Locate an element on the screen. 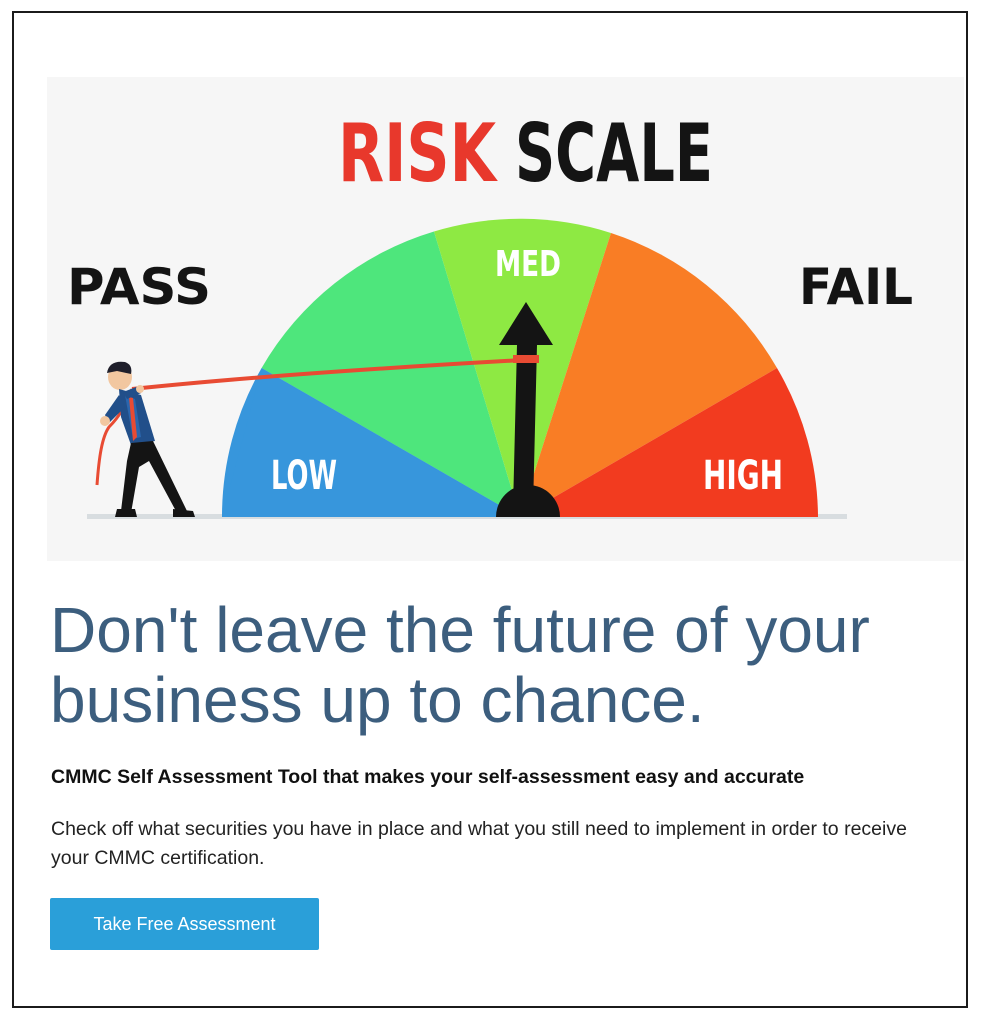  risk-word: RISK is located at coordinates (418, 153).